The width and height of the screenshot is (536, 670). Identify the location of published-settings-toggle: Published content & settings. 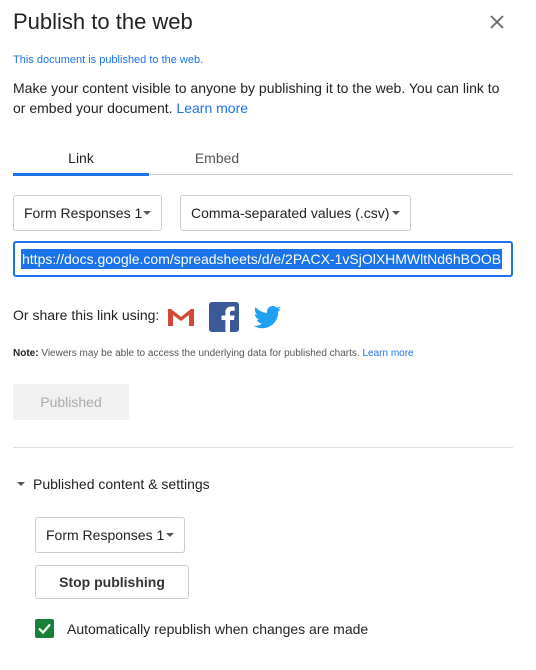
(113, 484).